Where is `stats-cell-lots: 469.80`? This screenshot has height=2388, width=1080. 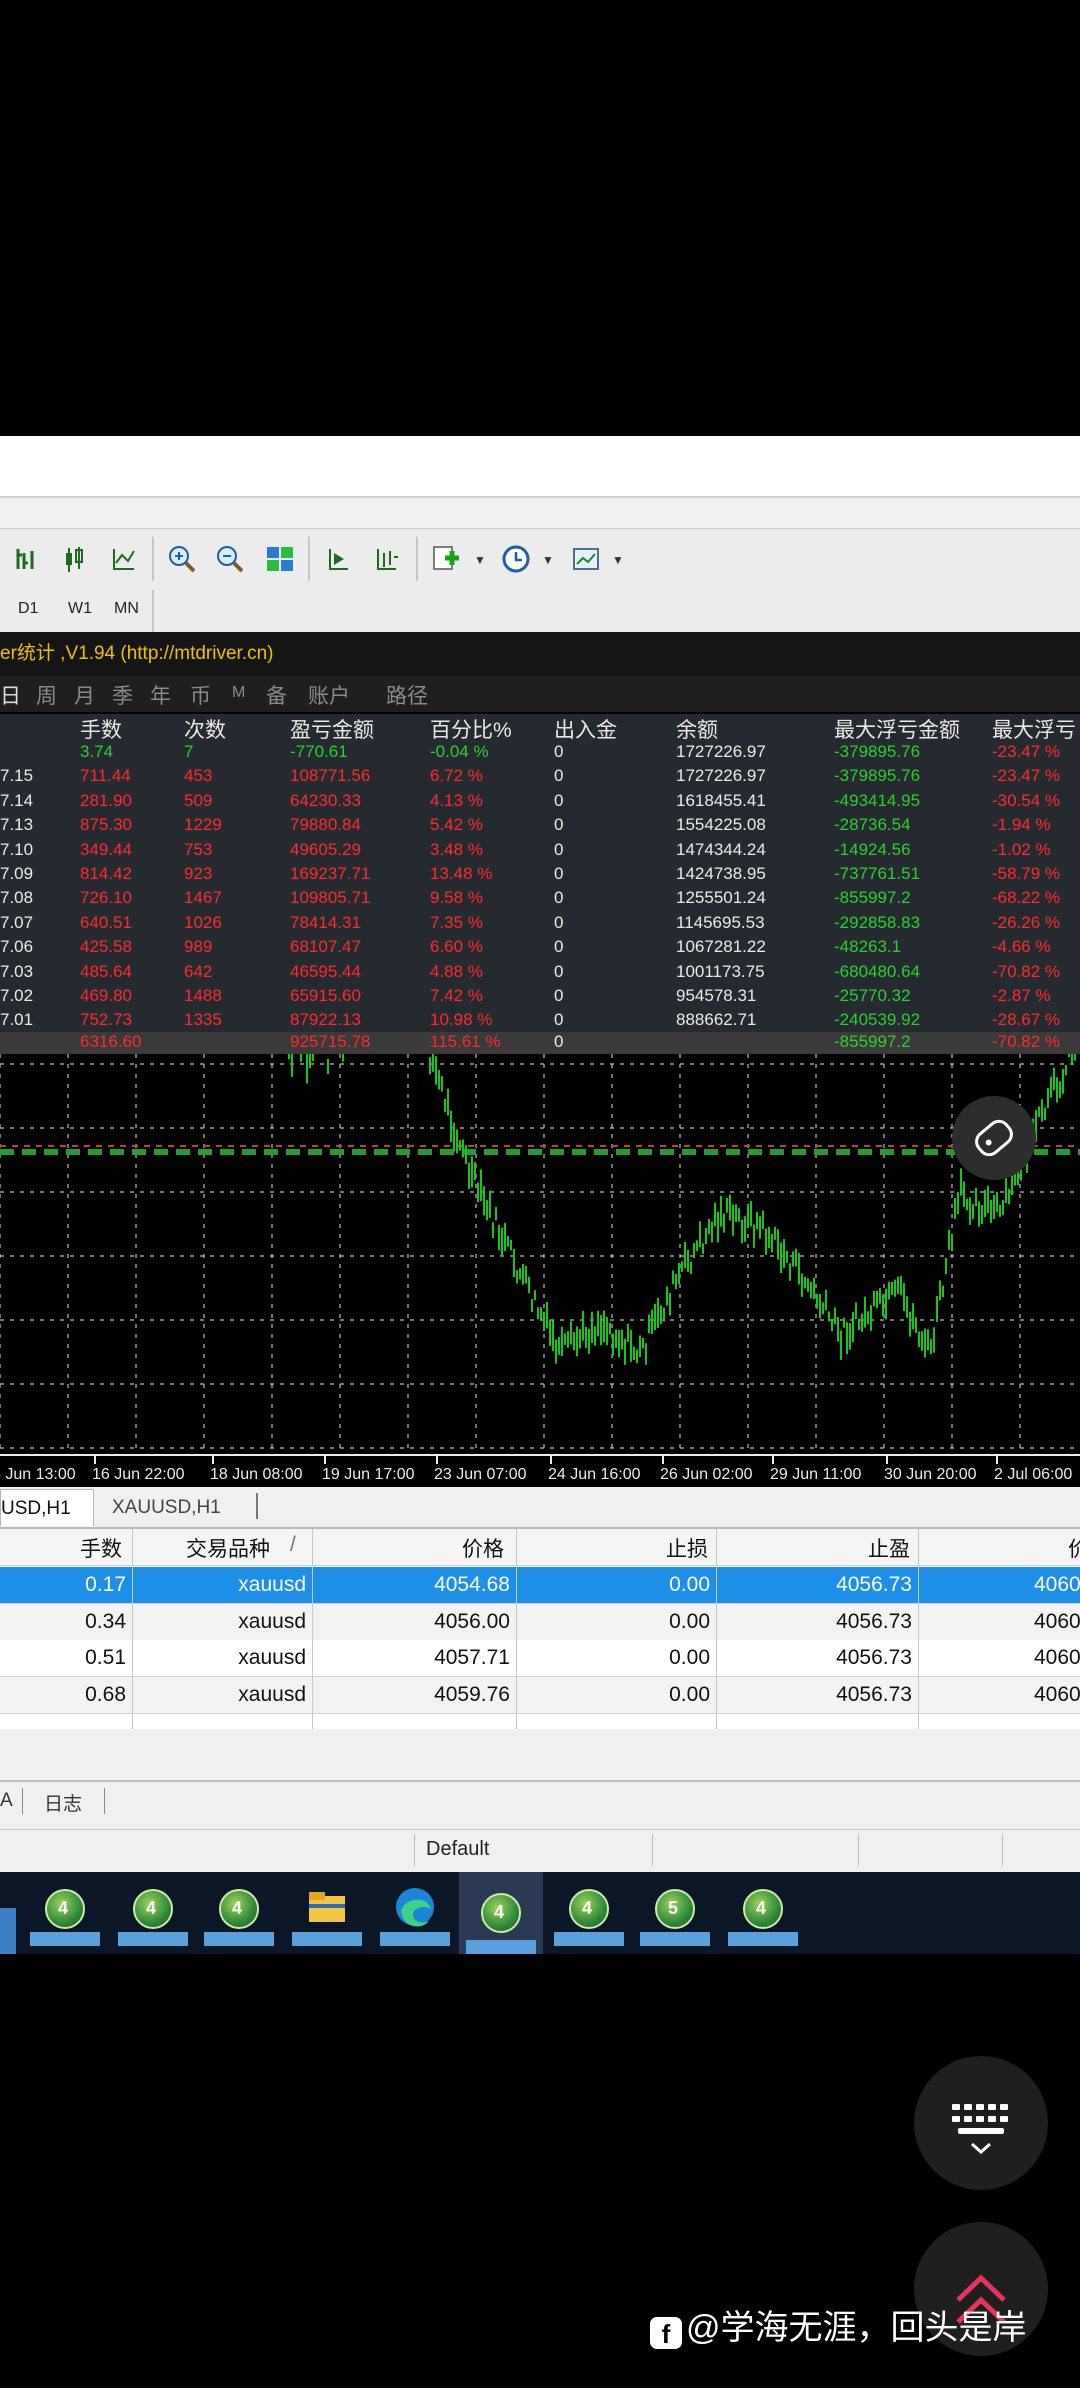 stats-cell-lots: 469.80 is located at coordinates (106, 995).